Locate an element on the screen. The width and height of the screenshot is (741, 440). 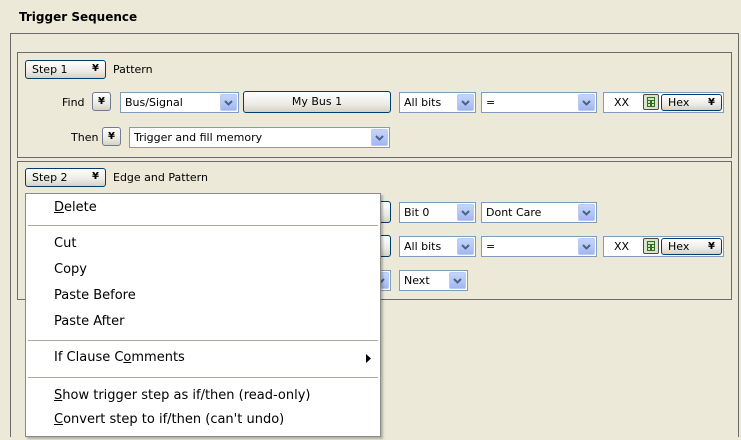
action-select-value: Trigger and fill memory is located at coordinates (198, 137).